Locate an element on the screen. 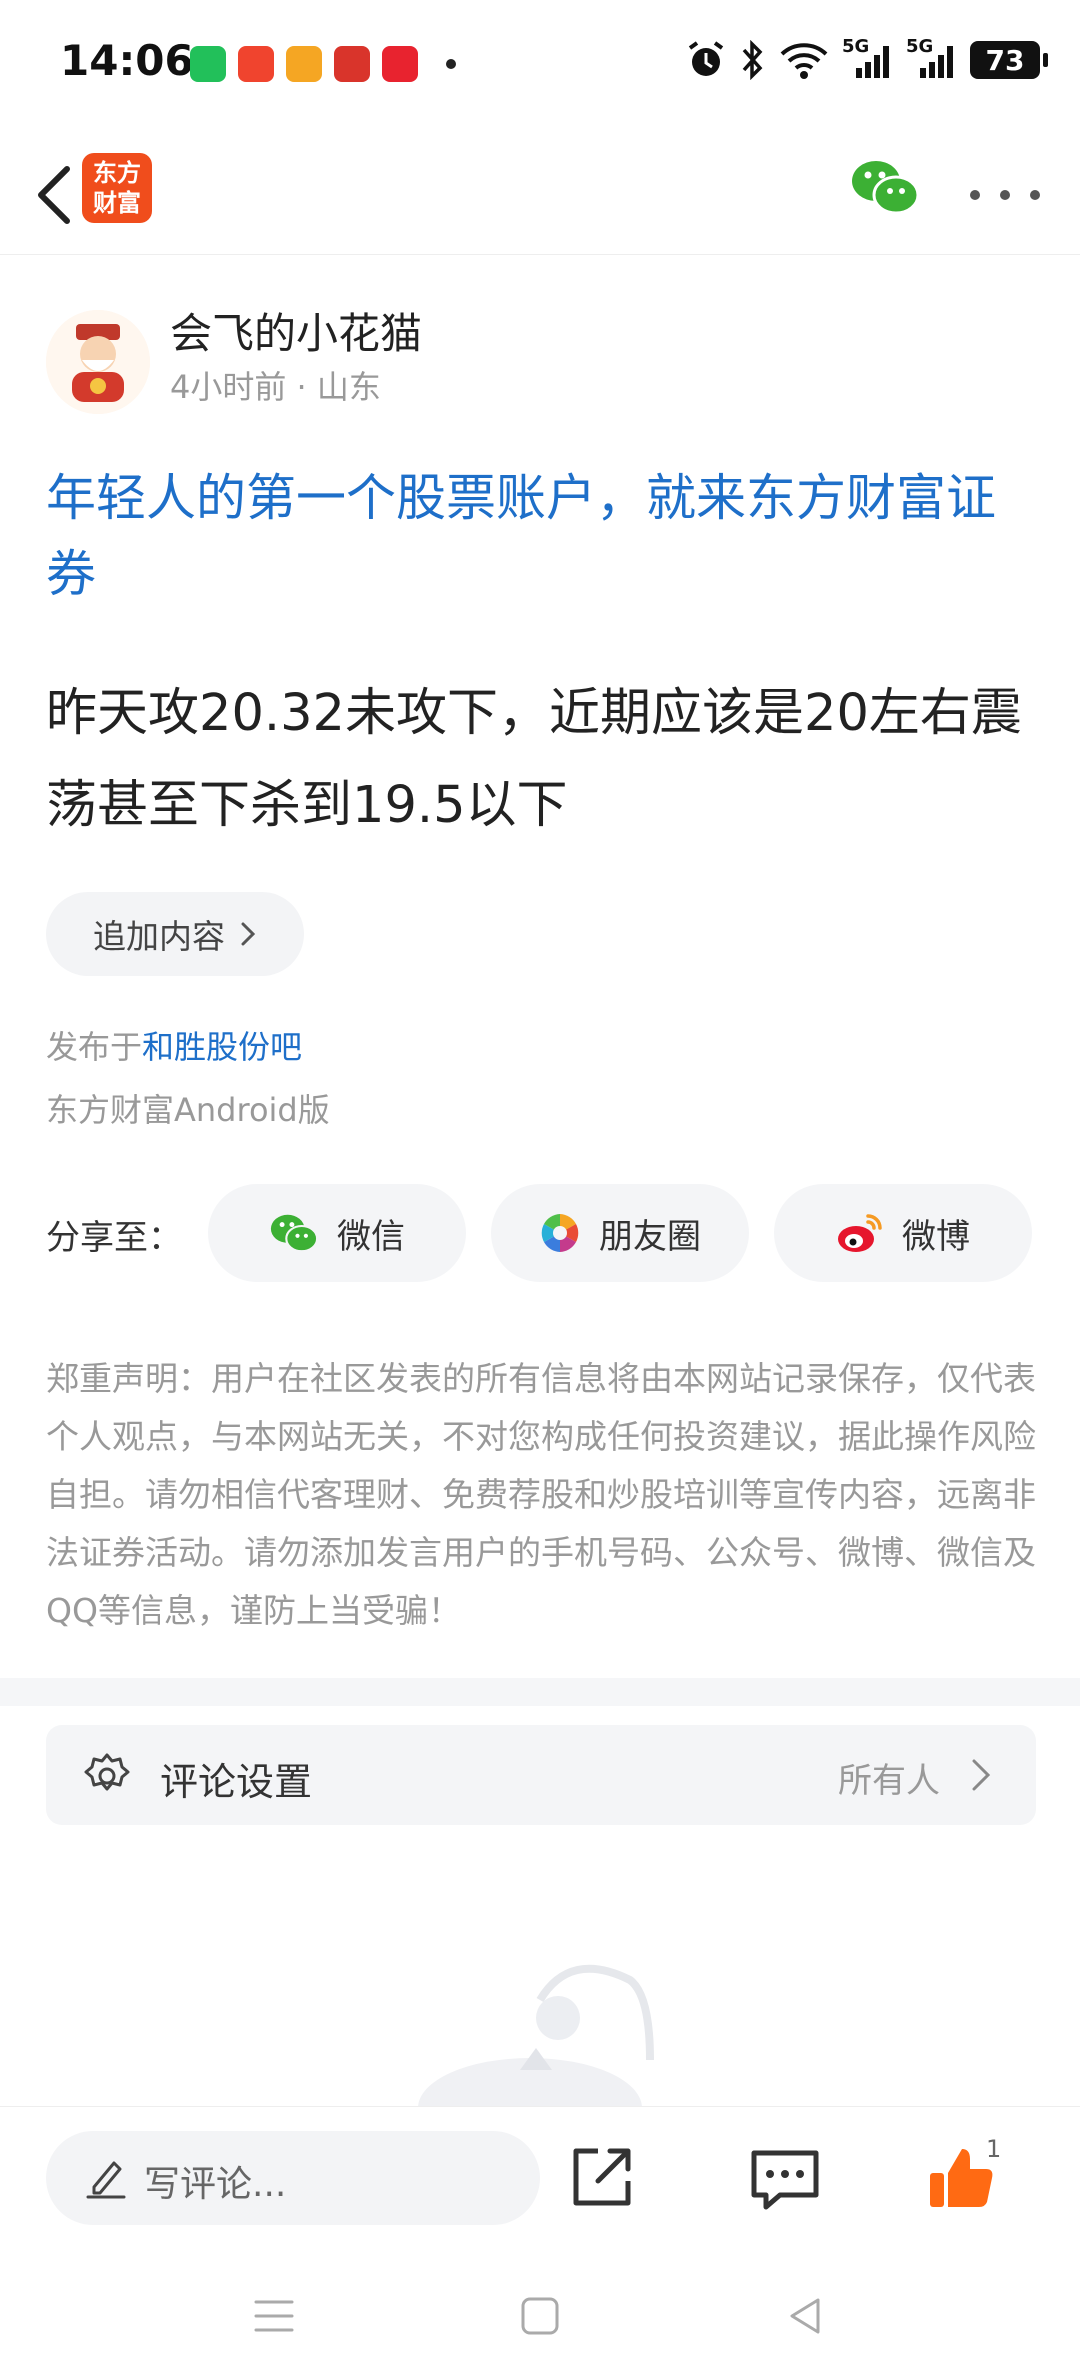 The height and width of the screenshot is (2376, 1080). chevron-left-icon is located at coordinates (54, 195).